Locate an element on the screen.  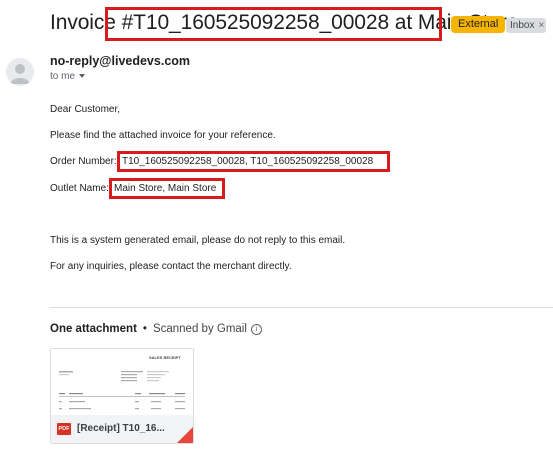
order-number-line: Order Number: is located at coordinates (83, 161).